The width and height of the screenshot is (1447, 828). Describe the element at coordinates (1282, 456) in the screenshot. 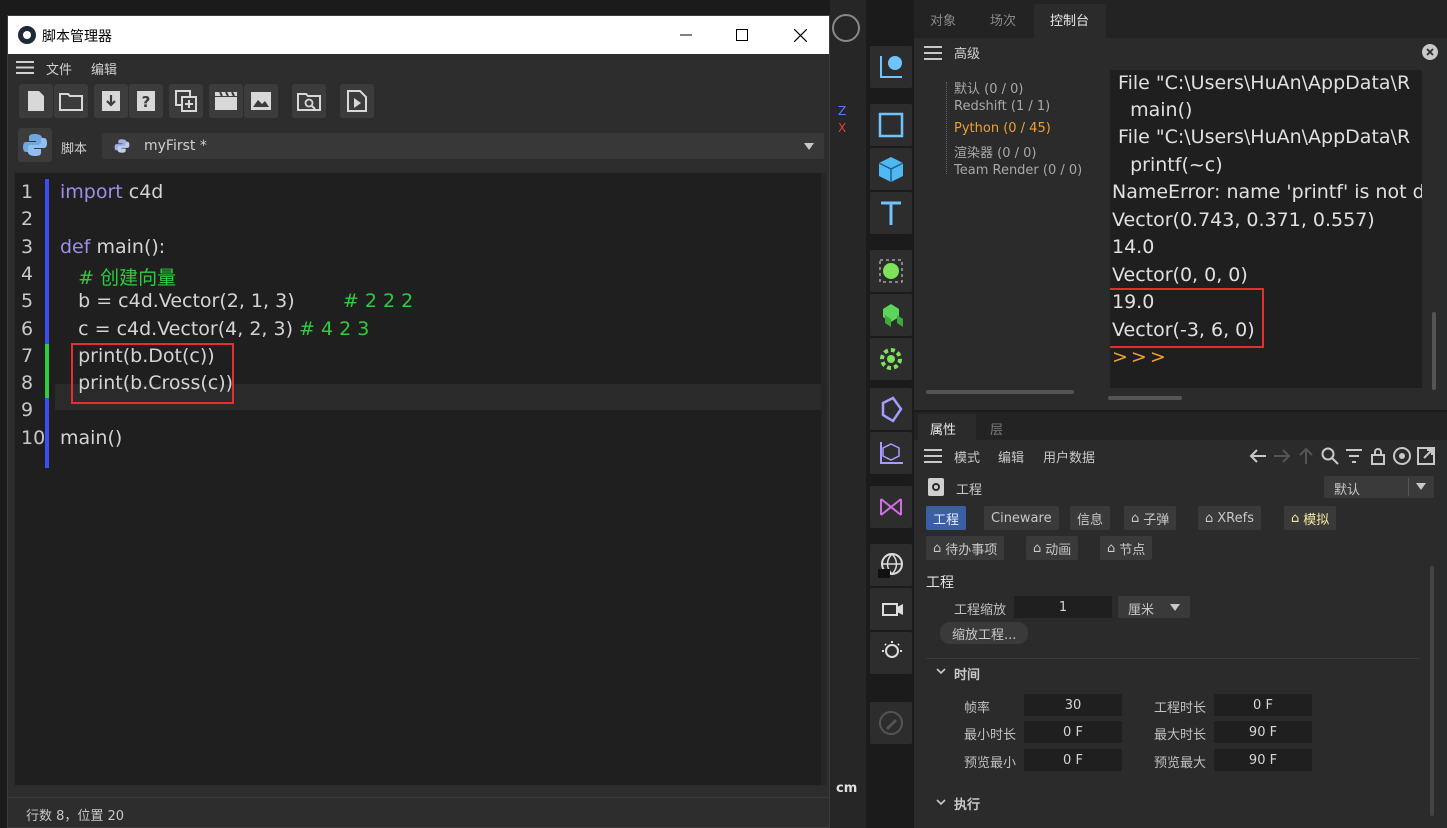

I see `forward-arrow-icon` at that location.